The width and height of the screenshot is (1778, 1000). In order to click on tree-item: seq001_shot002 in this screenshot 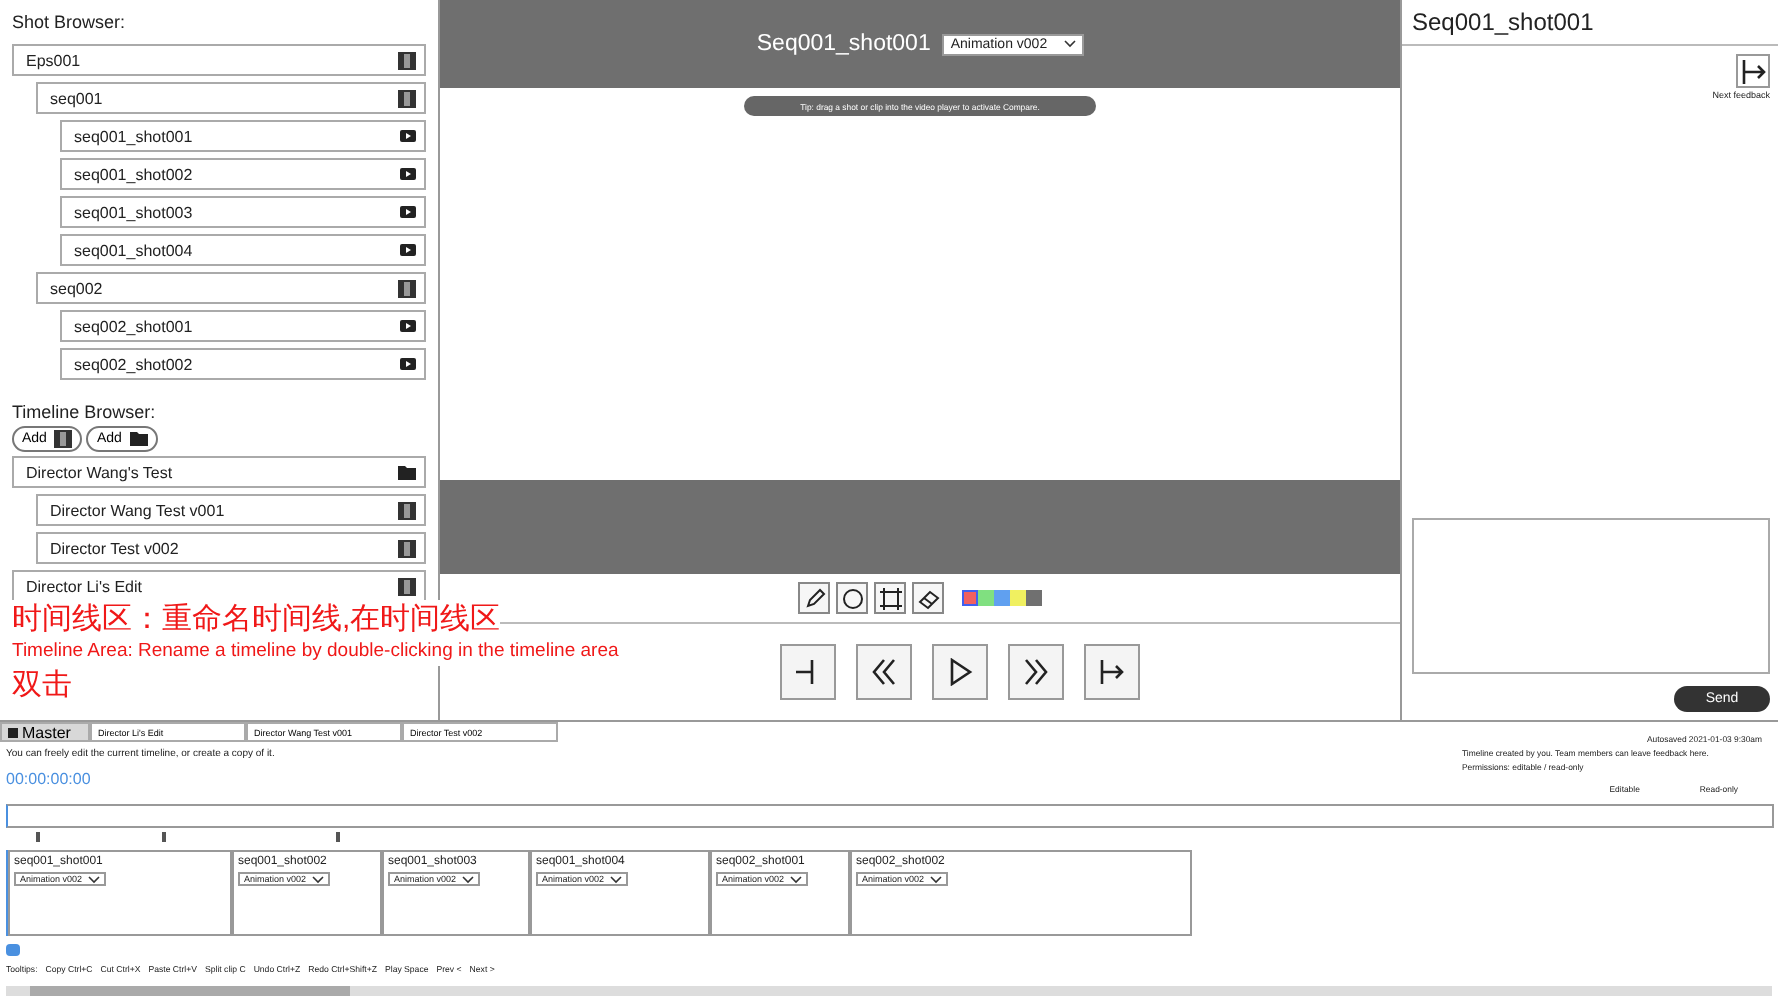, I will do `click(243, 174)`.